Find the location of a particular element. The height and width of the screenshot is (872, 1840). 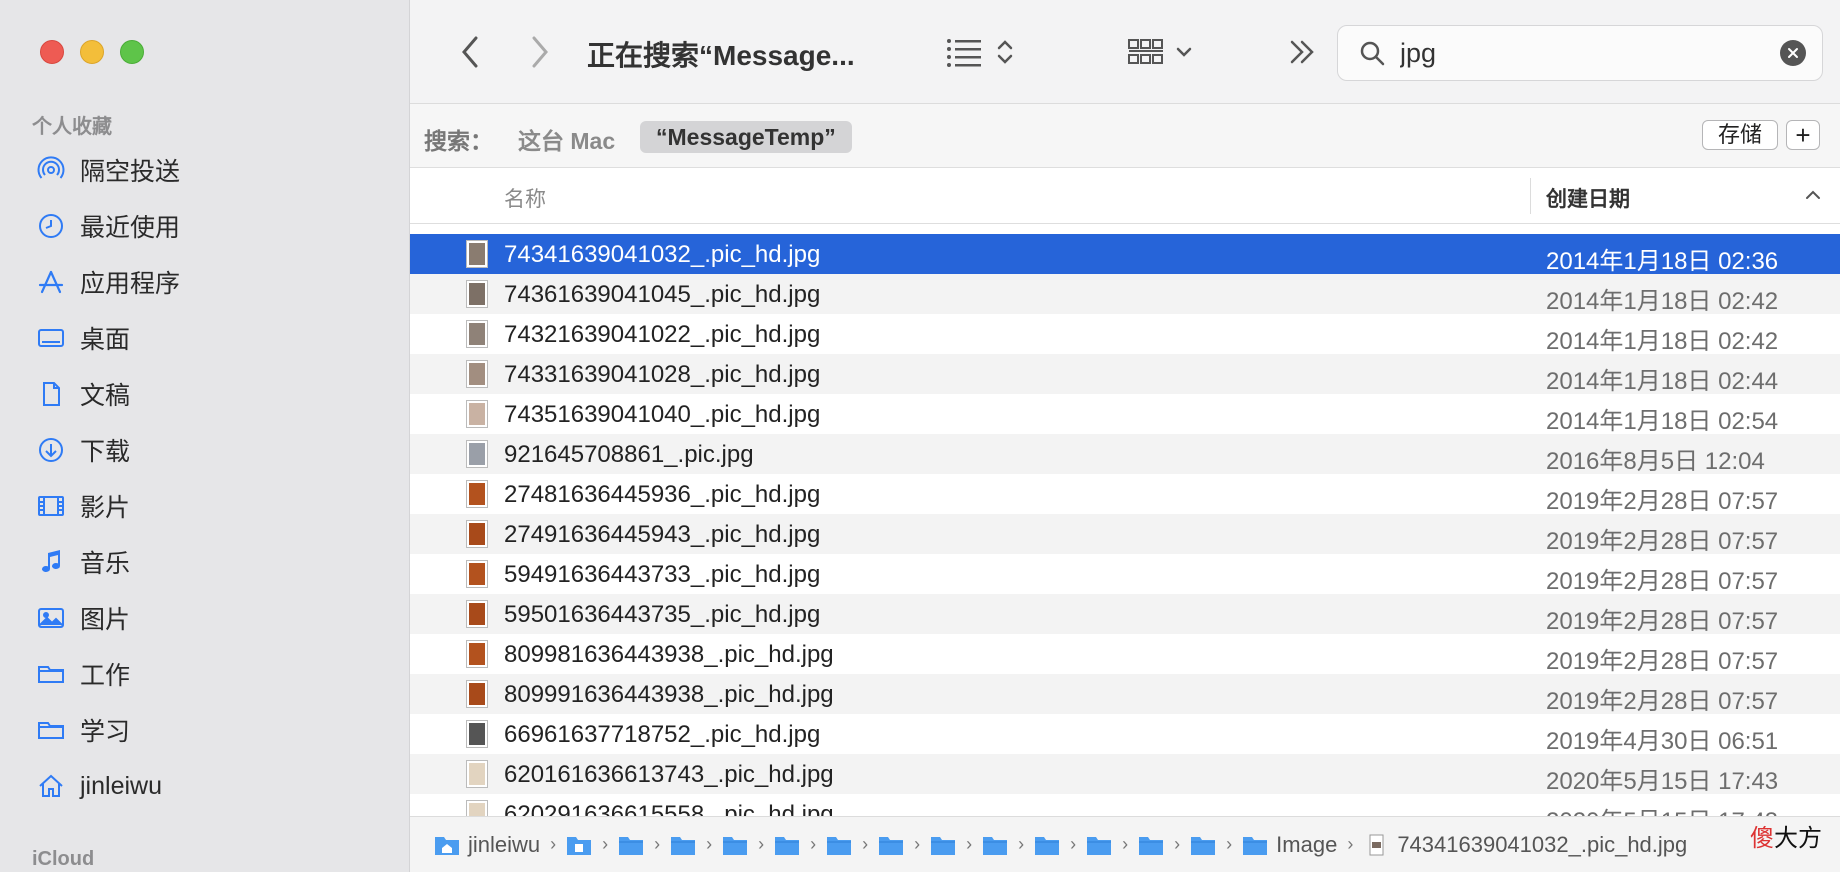

path-folder-group: › › › › › › › › › › › › is located at coordinates (930, 845).